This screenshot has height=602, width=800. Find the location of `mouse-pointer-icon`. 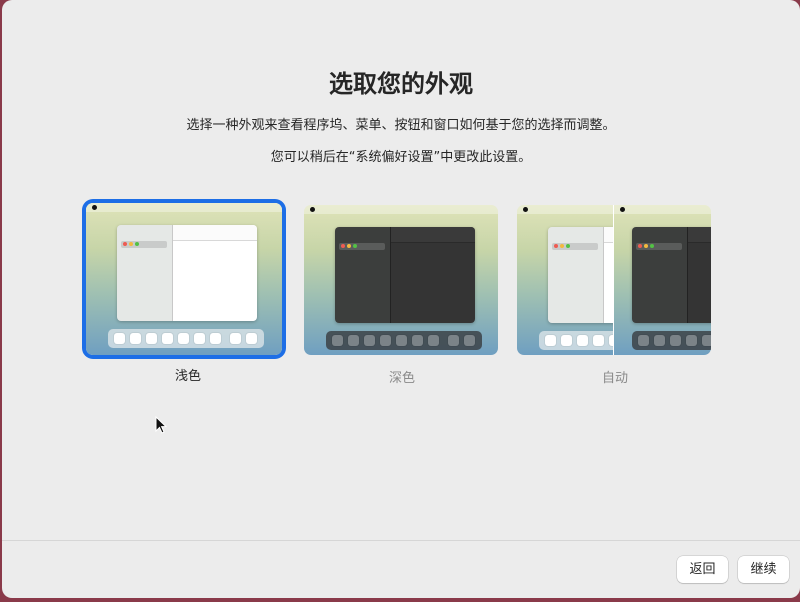

mouse-pointer-icon is located at coordinates (161, 425).